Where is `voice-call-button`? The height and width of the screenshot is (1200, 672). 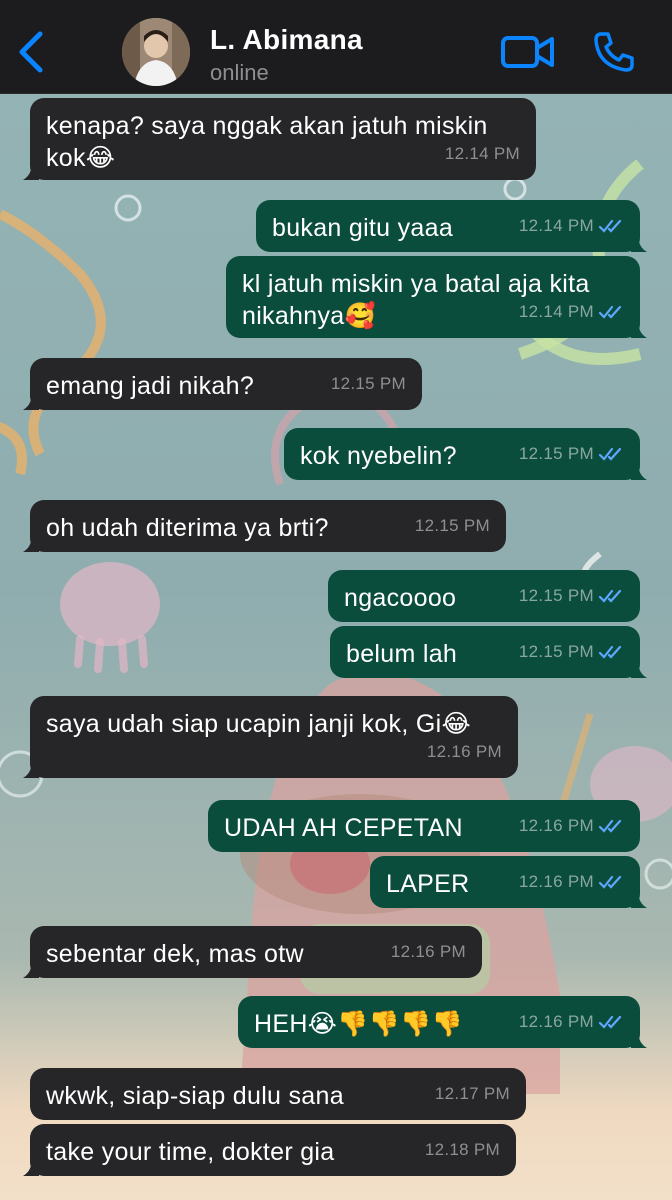
voice-call-button is located at coordinates (614, 52).